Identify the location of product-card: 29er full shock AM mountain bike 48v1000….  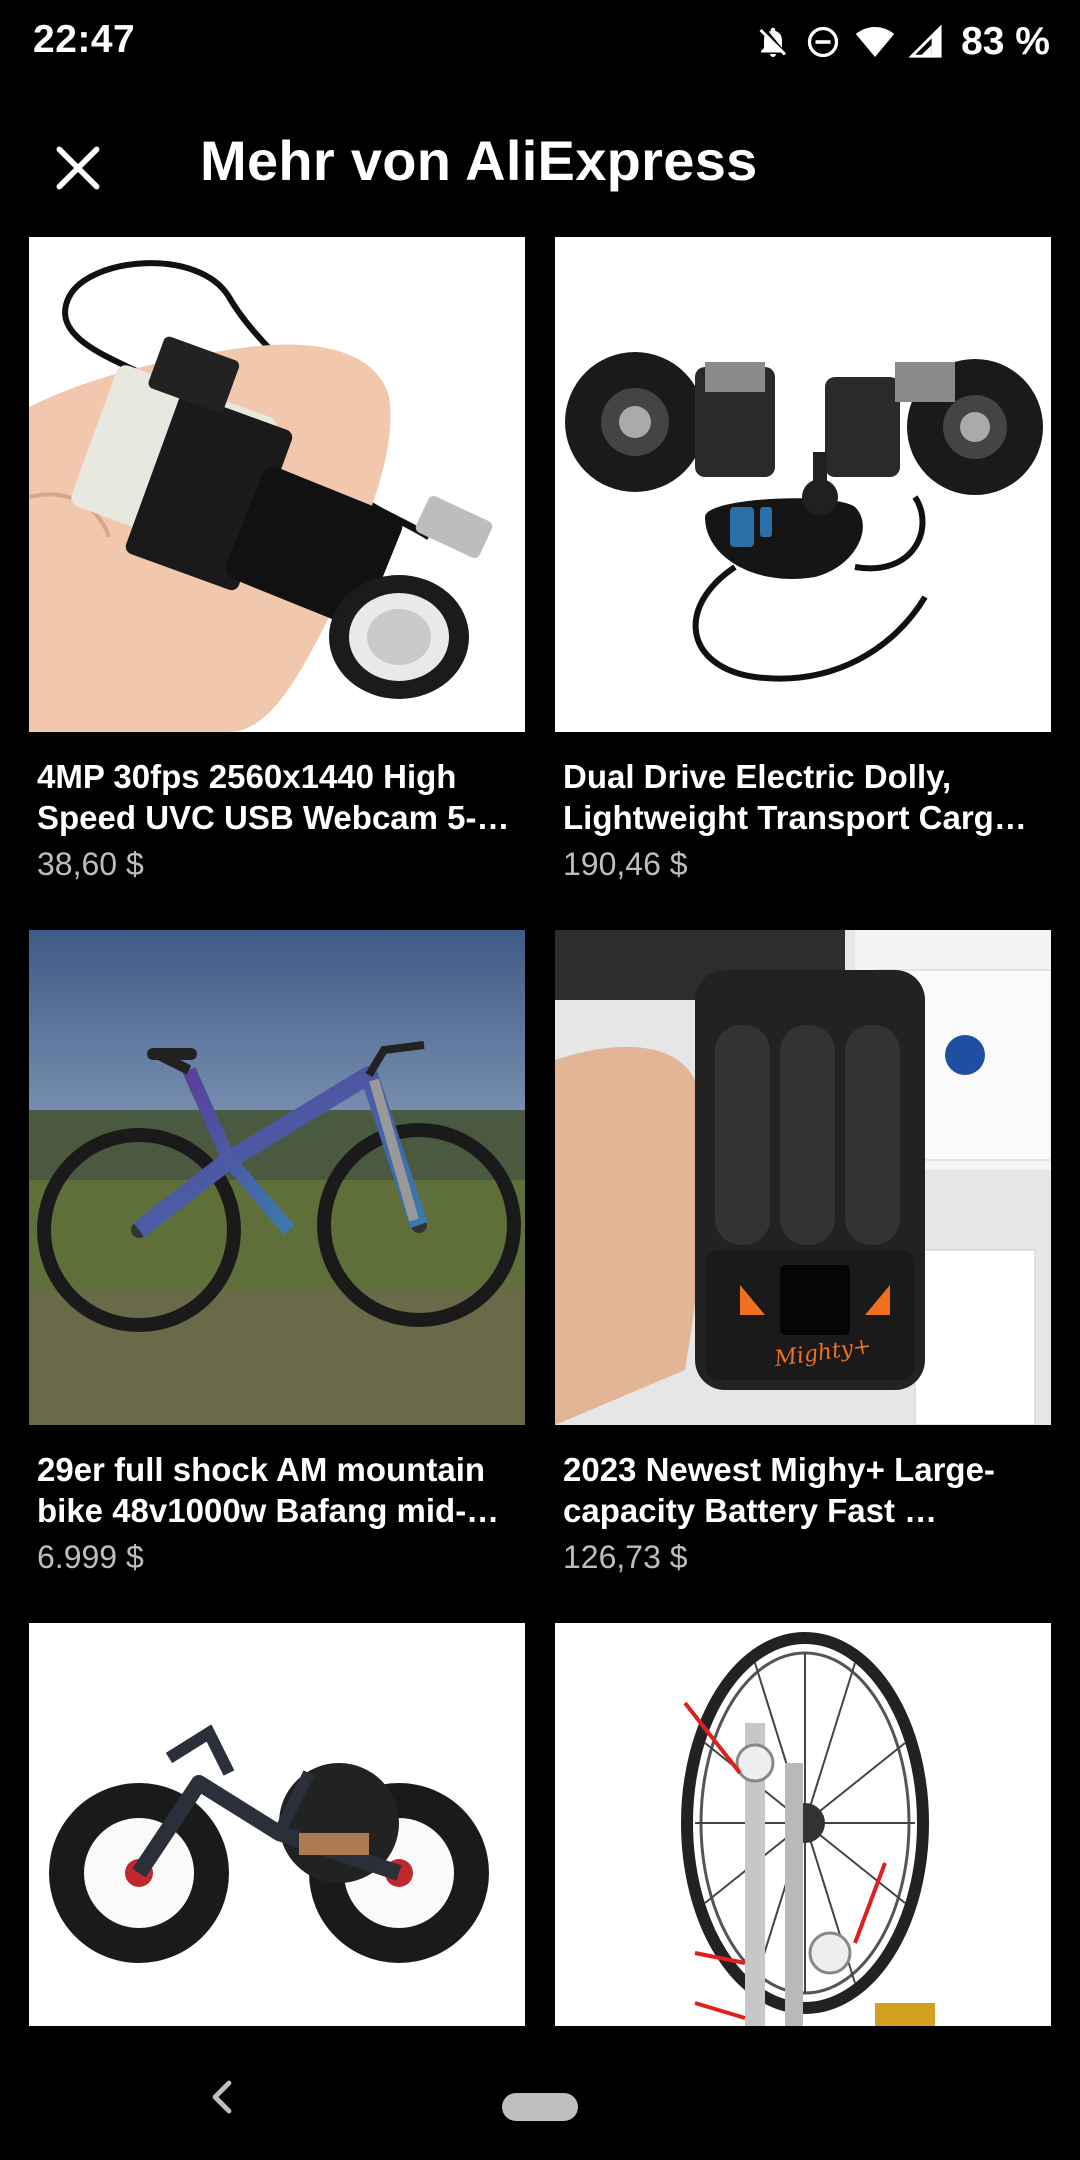
(277, 1253).